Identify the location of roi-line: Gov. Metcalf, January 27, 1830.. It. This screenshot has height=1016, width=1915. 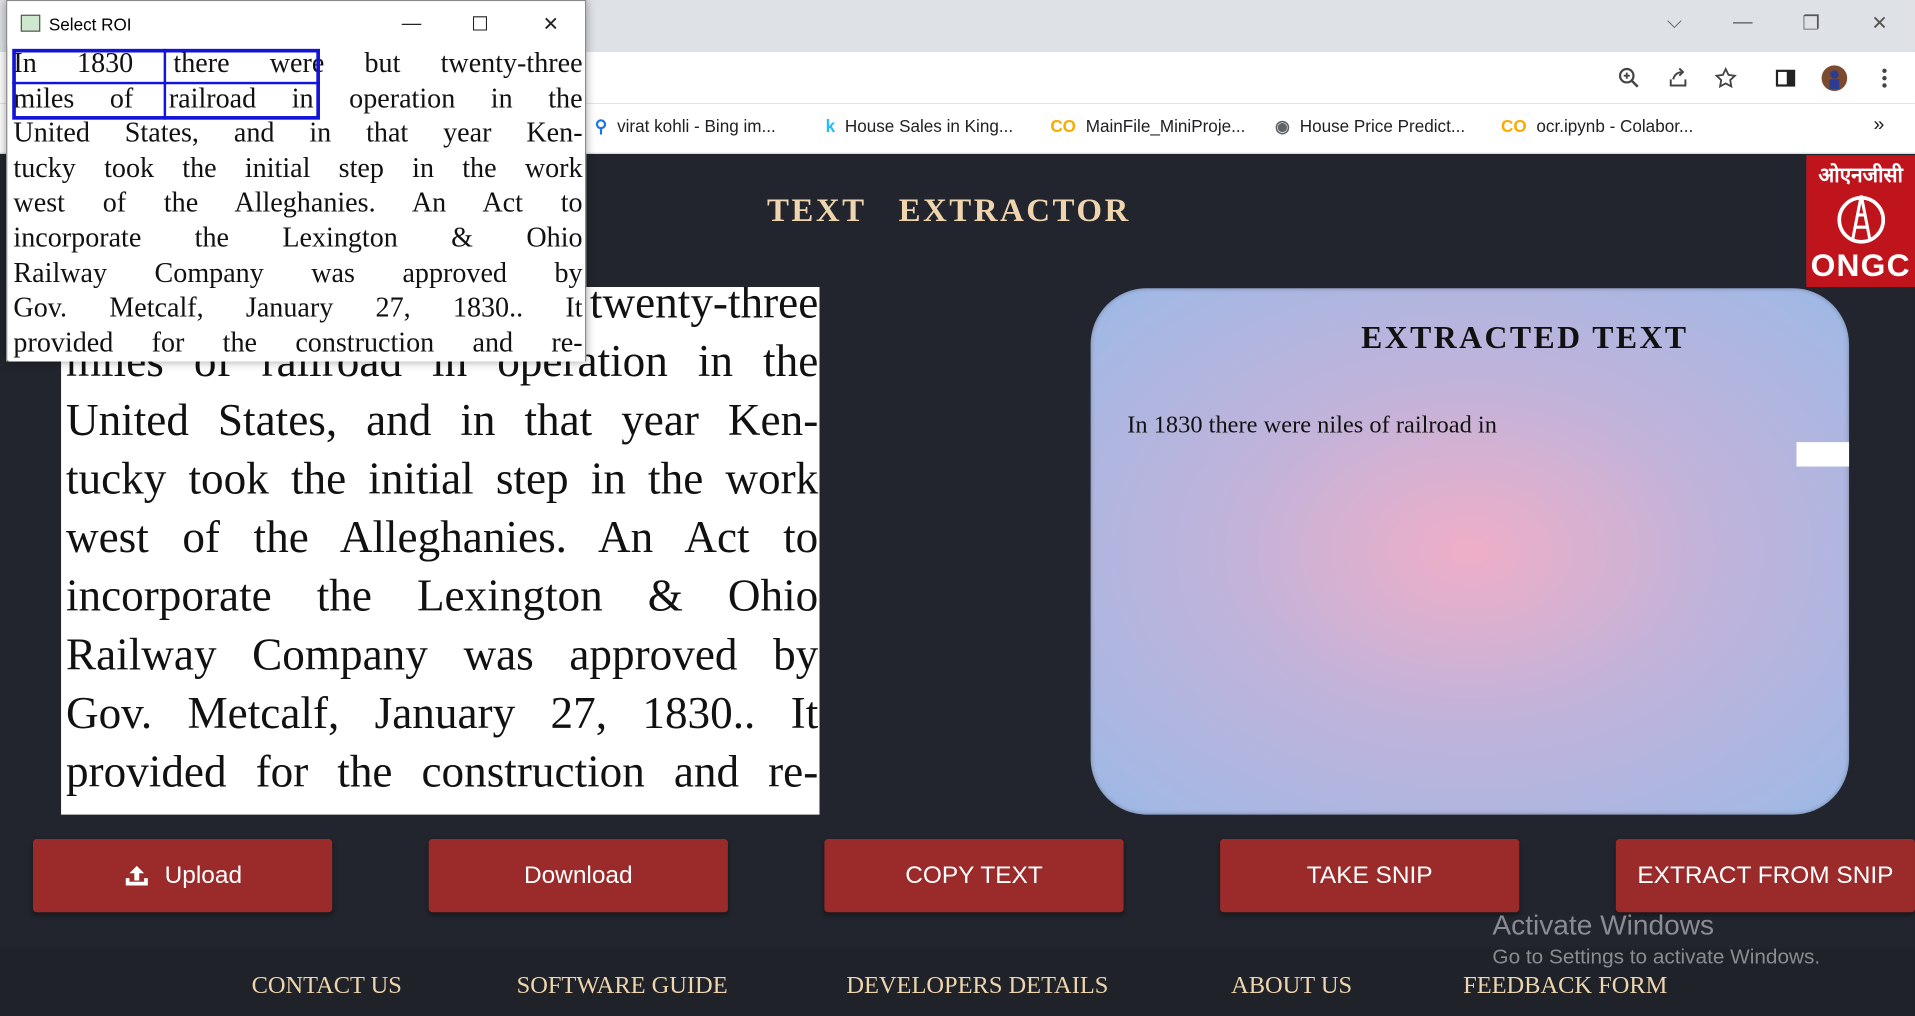
(298, 307).